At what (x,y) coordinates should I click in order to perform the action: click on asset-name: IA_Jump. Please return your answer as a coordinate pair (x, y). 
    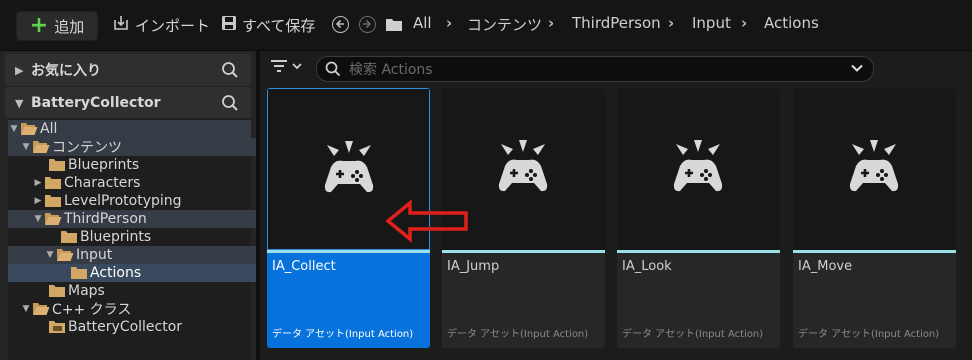
    Looking at the image, I should click on (473, 266).